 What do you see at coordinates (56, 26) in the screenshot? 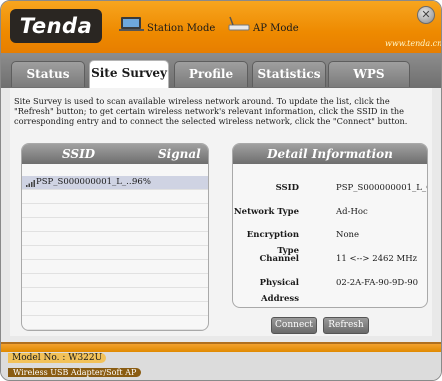
I see `tenda-logo: Tenda` at bounding box center [56, 26].